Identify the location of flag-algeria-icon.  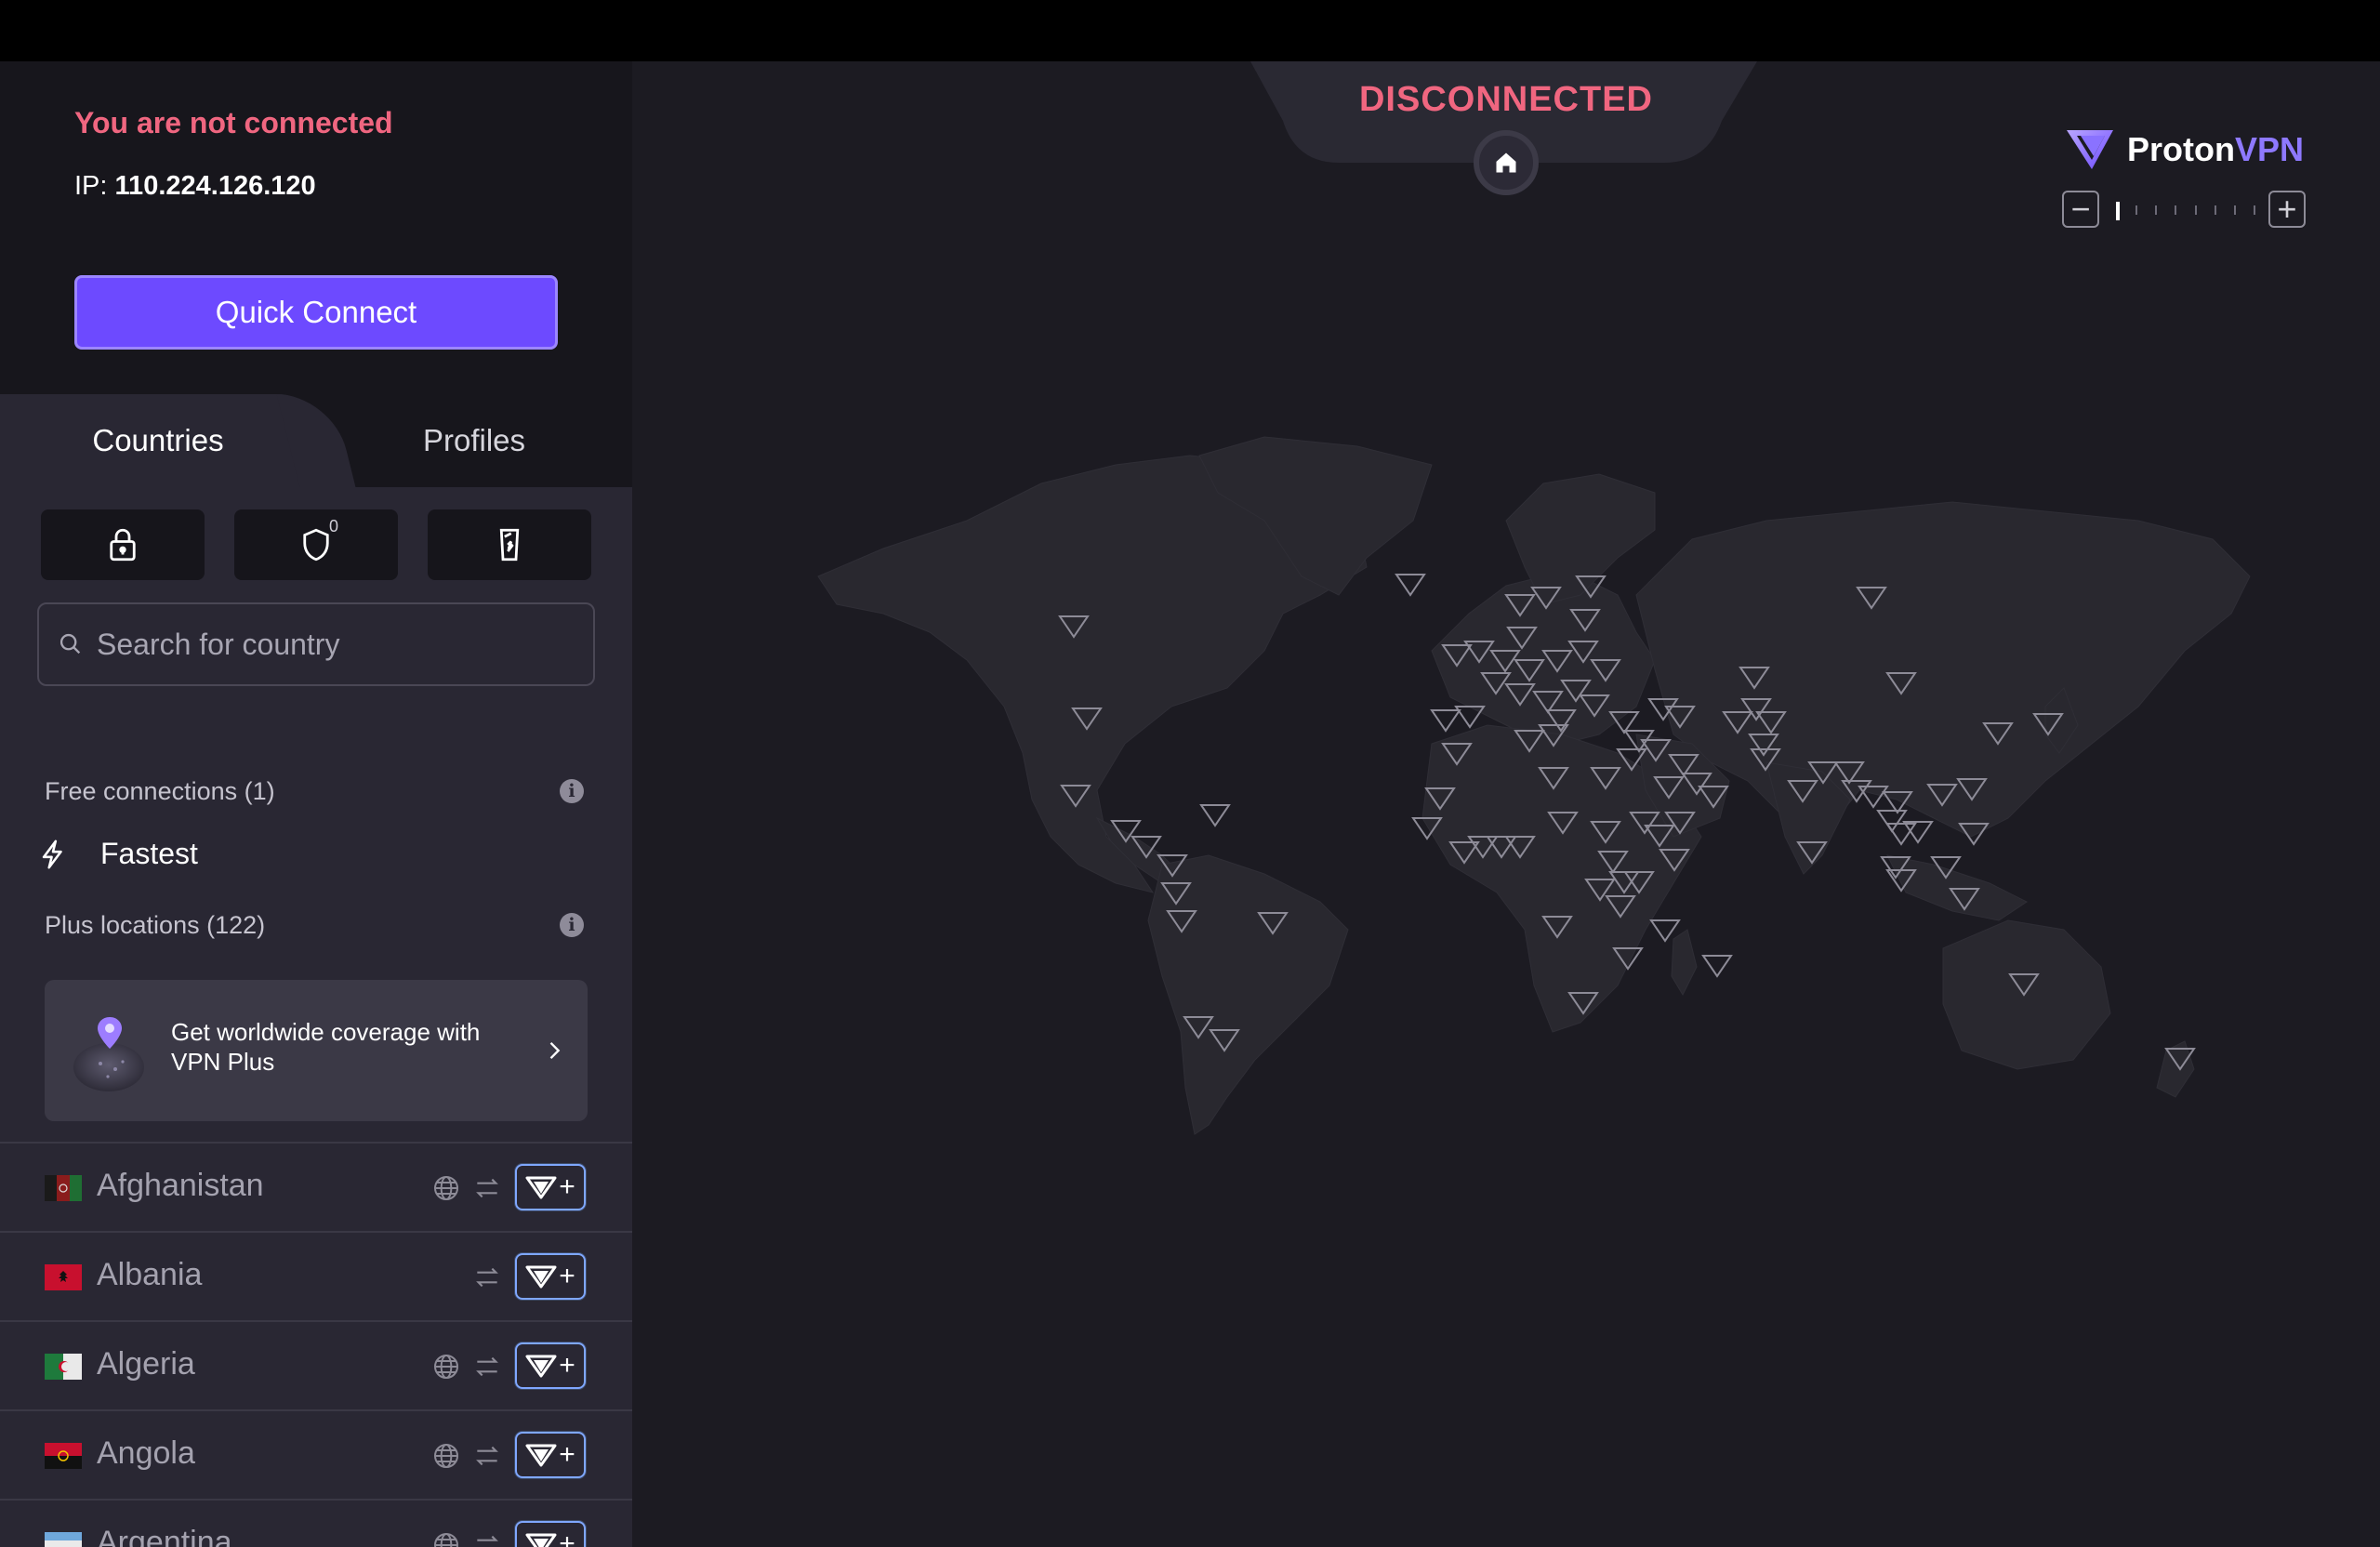
(63, 1367).